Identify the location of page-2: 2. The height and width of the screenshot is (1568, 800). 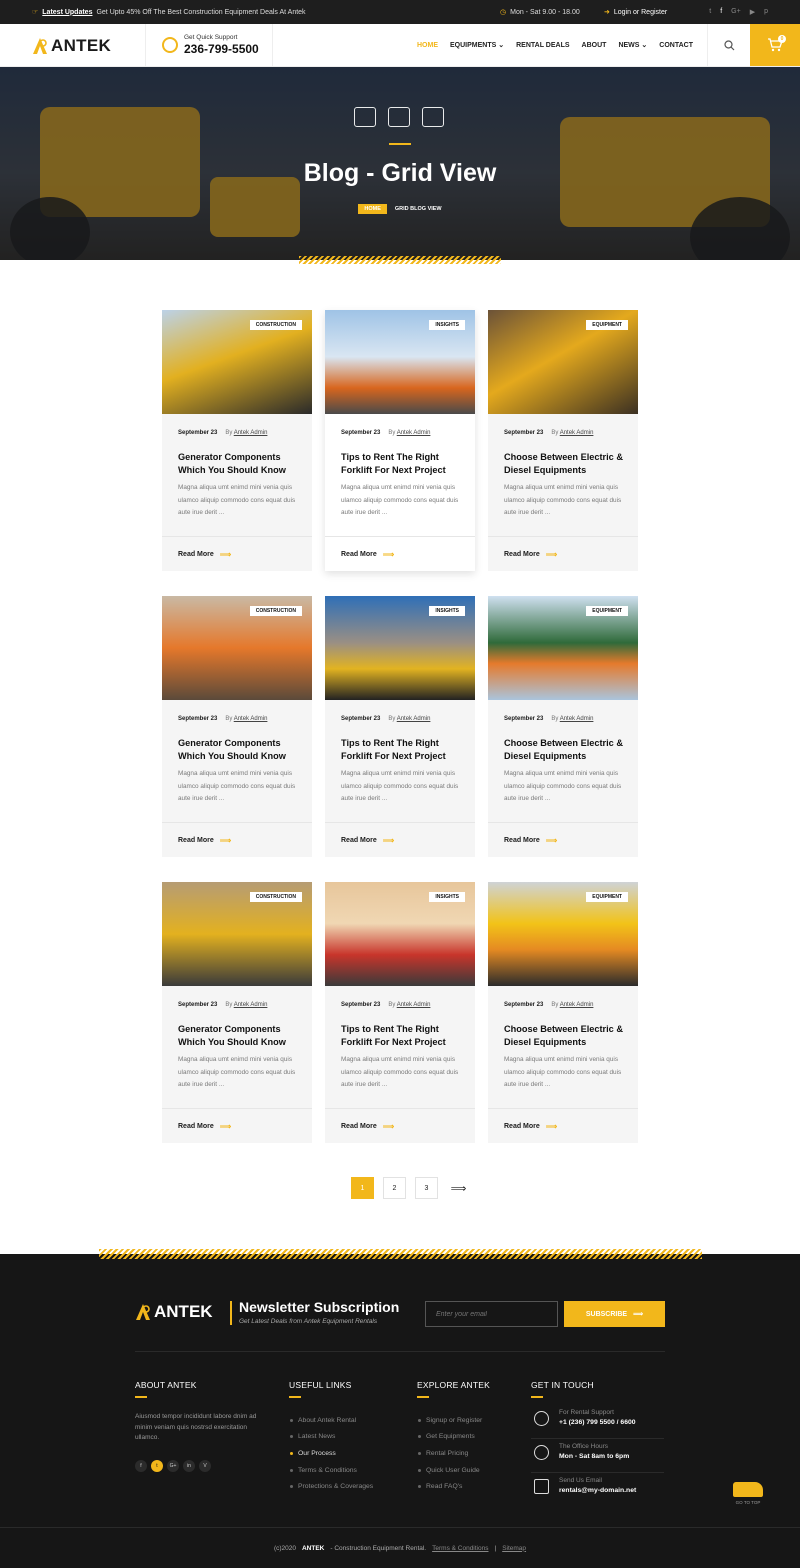
(394, 1188).